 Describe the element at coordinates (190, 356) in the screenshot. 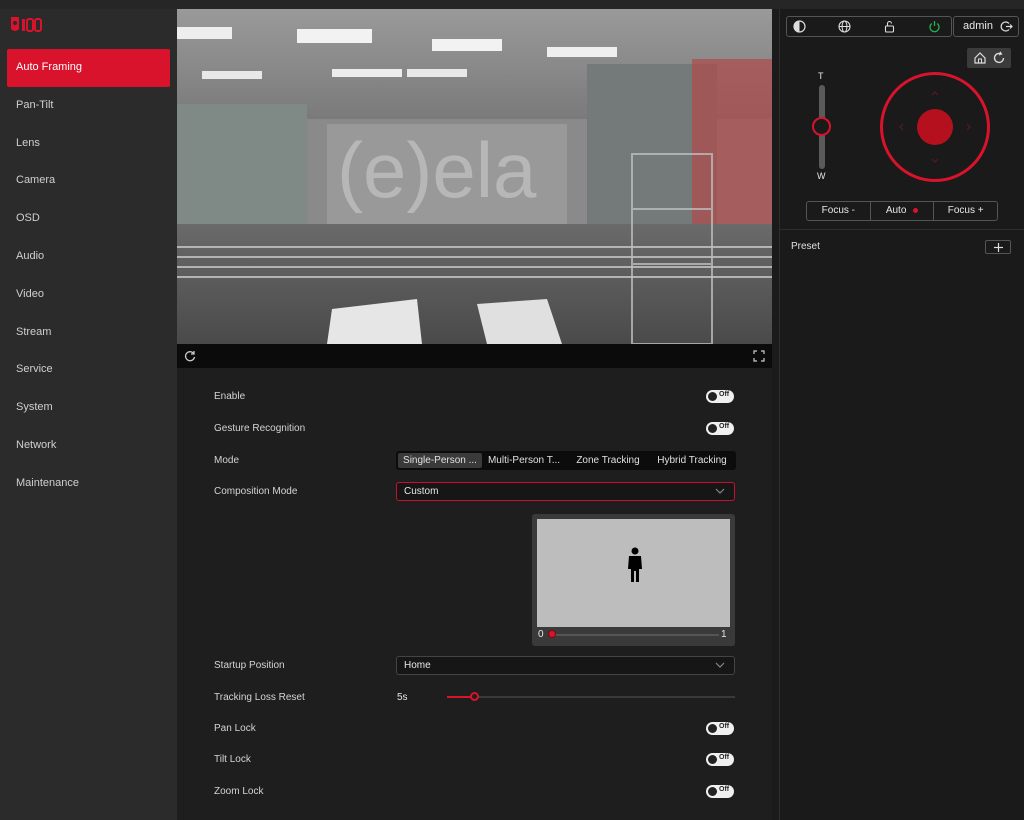

I see `refresh-icon` at that location.